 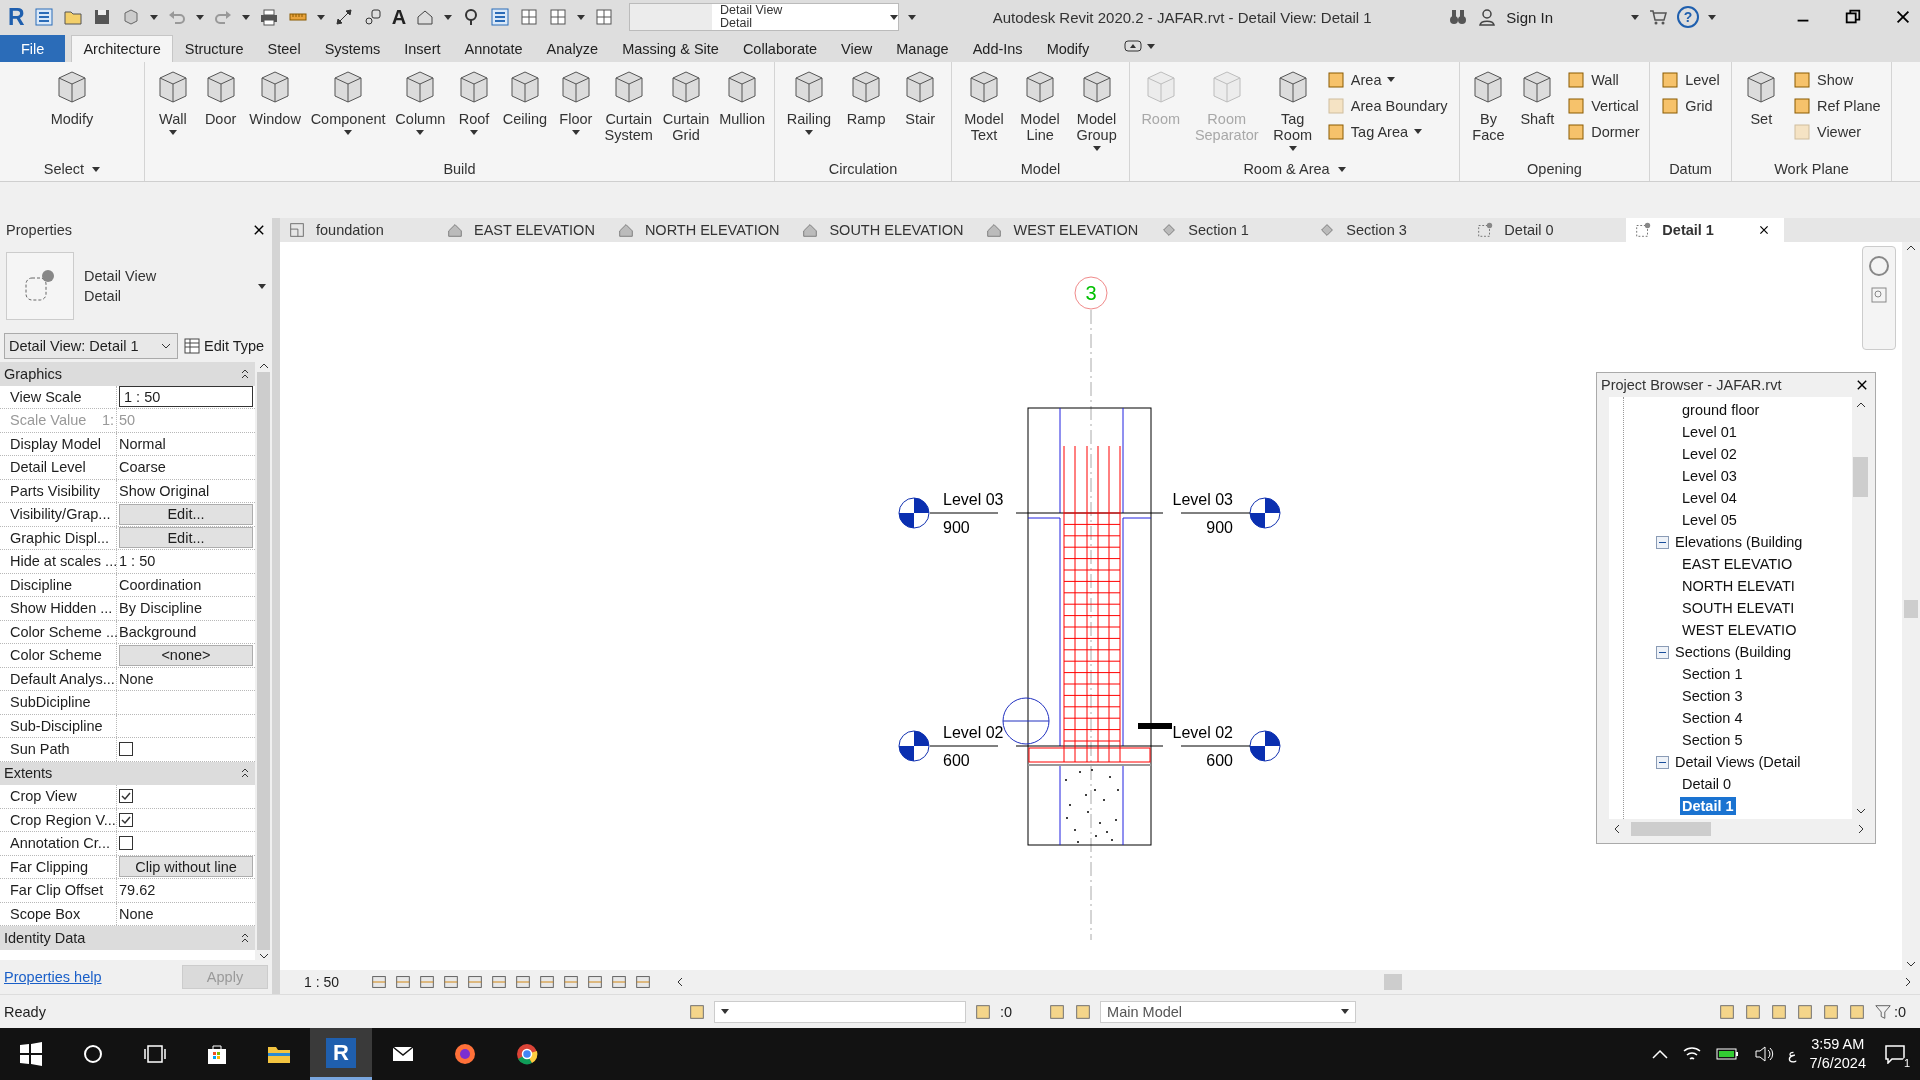 What do you see at coordinates (997, 48) in the screenshot?
I see `ribbon-tab: Add-Ins` at bounding box center [997, 48].